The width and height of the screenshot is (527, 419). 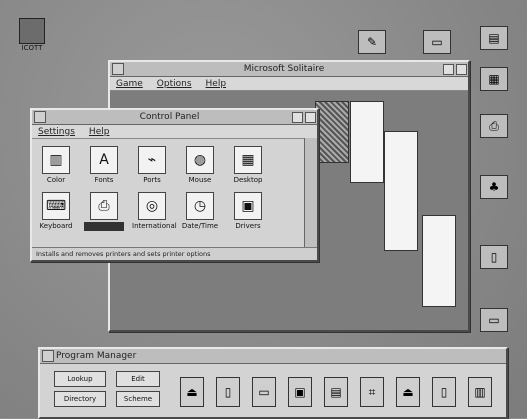 What do you see at coordinates (129, 84) in the screenshot?
I see `menu-game: Game` at bounding box center [129, 84].